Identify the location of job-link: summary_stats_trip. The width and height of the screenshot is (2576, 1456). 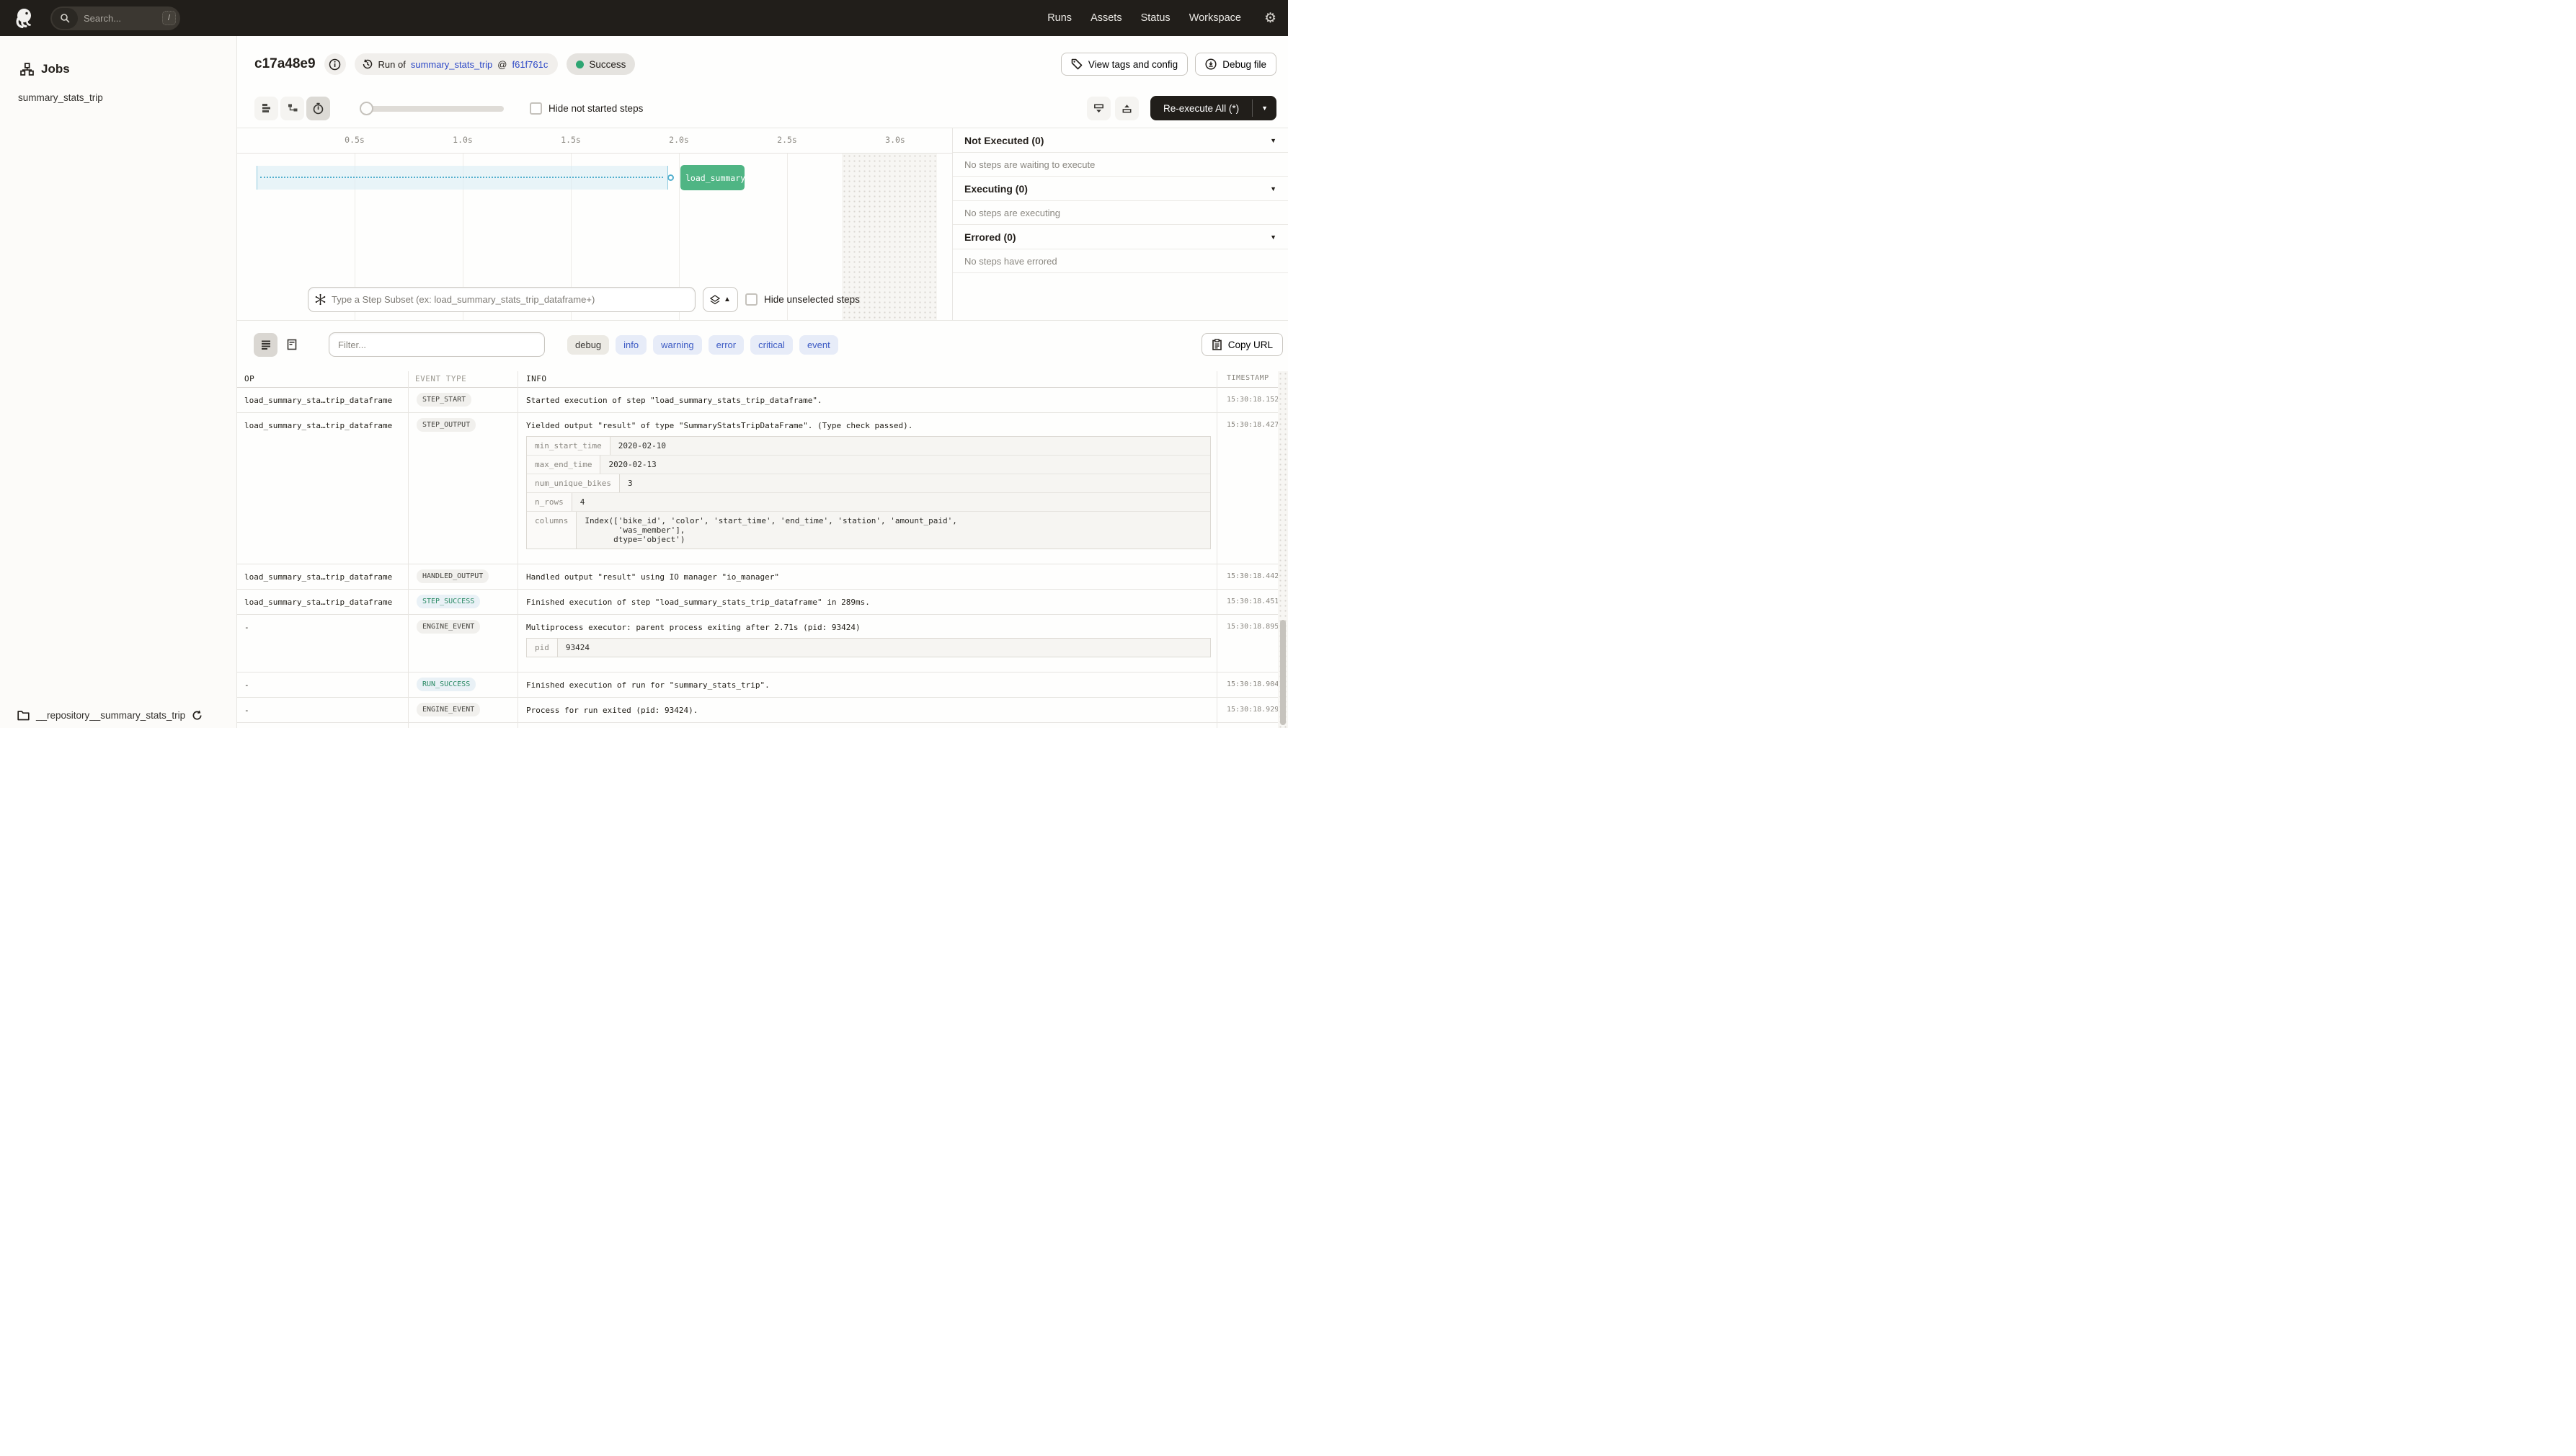
(451, 64).